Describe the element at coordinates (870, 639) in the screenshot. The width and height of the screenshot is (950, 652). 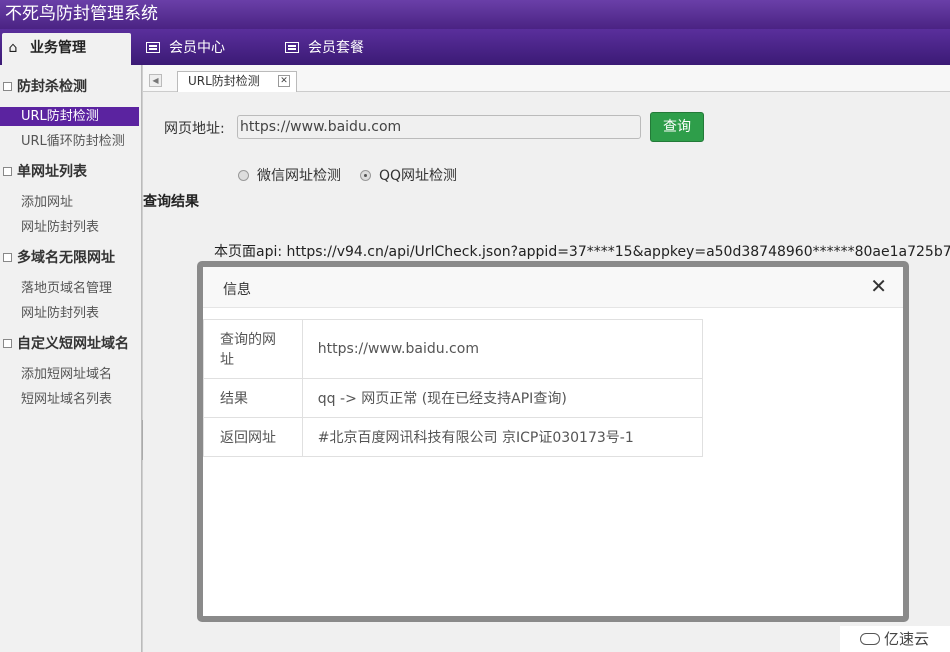
I see `cloud-logo-icon` at that location.